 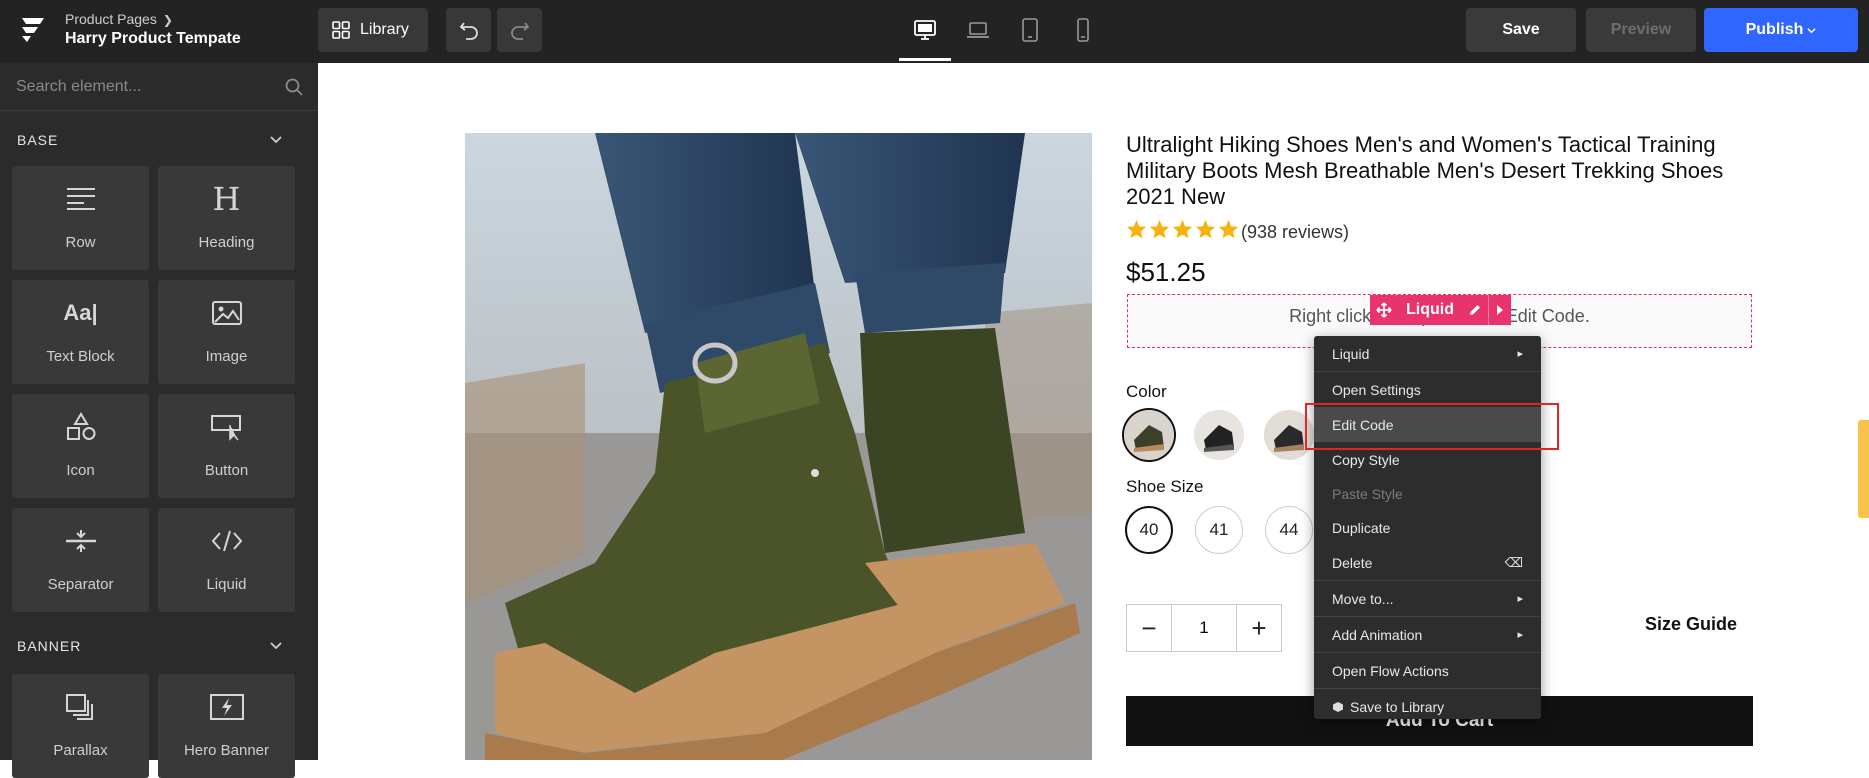 What do you see at coordinates (1427, 562) in the screenshot?
I see `menu-item-delete: Delete ⌫` at bounding box center [1427, 562].